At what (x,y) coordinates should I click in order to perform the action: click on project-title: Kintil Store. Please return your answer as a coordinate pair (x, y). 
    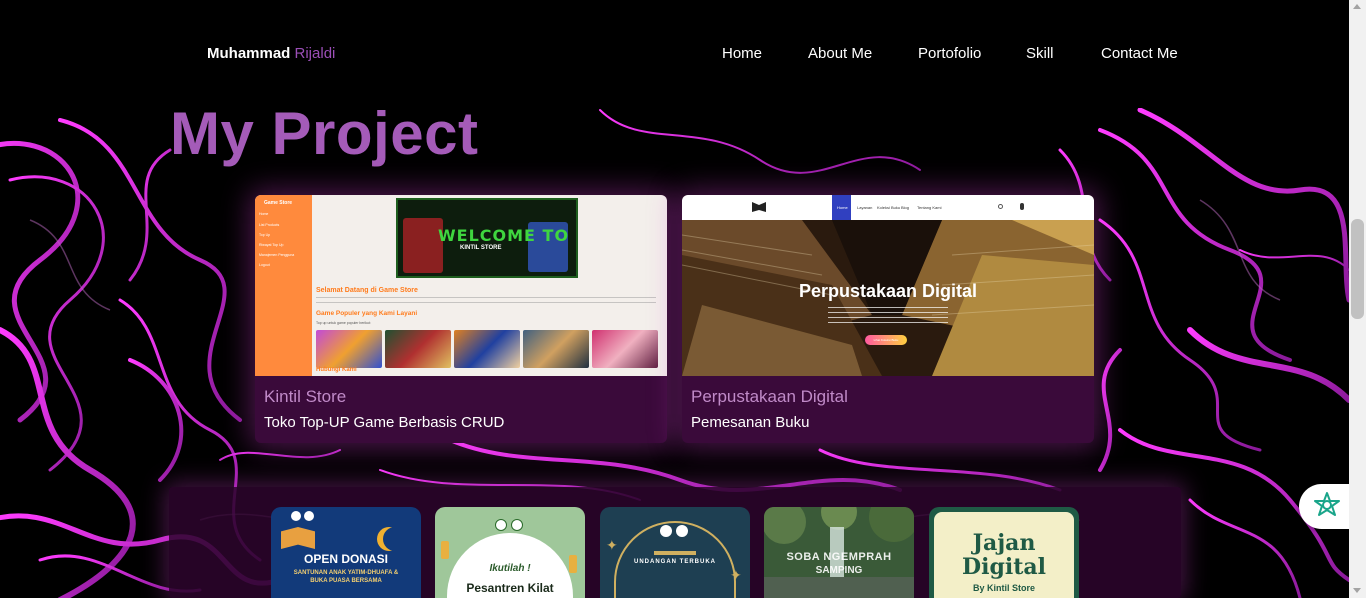
    Looking at the image, I should click on (305, 396).